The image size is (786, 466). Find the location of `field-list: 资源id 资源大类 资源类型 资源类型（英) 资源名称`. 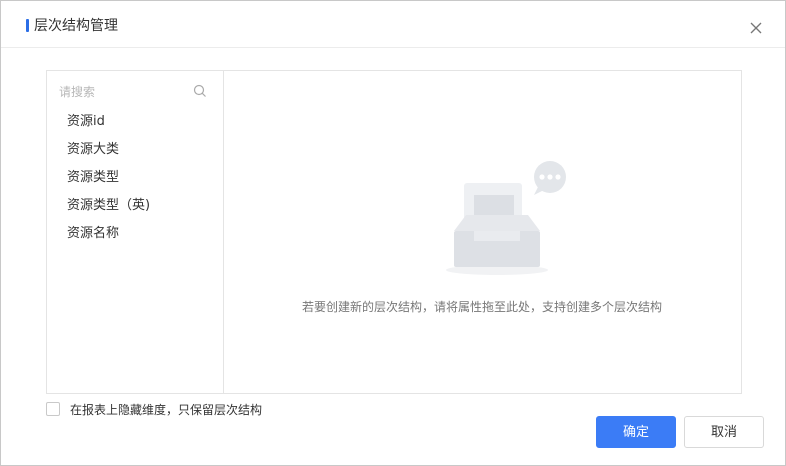

field-list: 资源id 资源大类 资源类型 资源类型（英) 资源名称 is located at coordinates (108, 183).